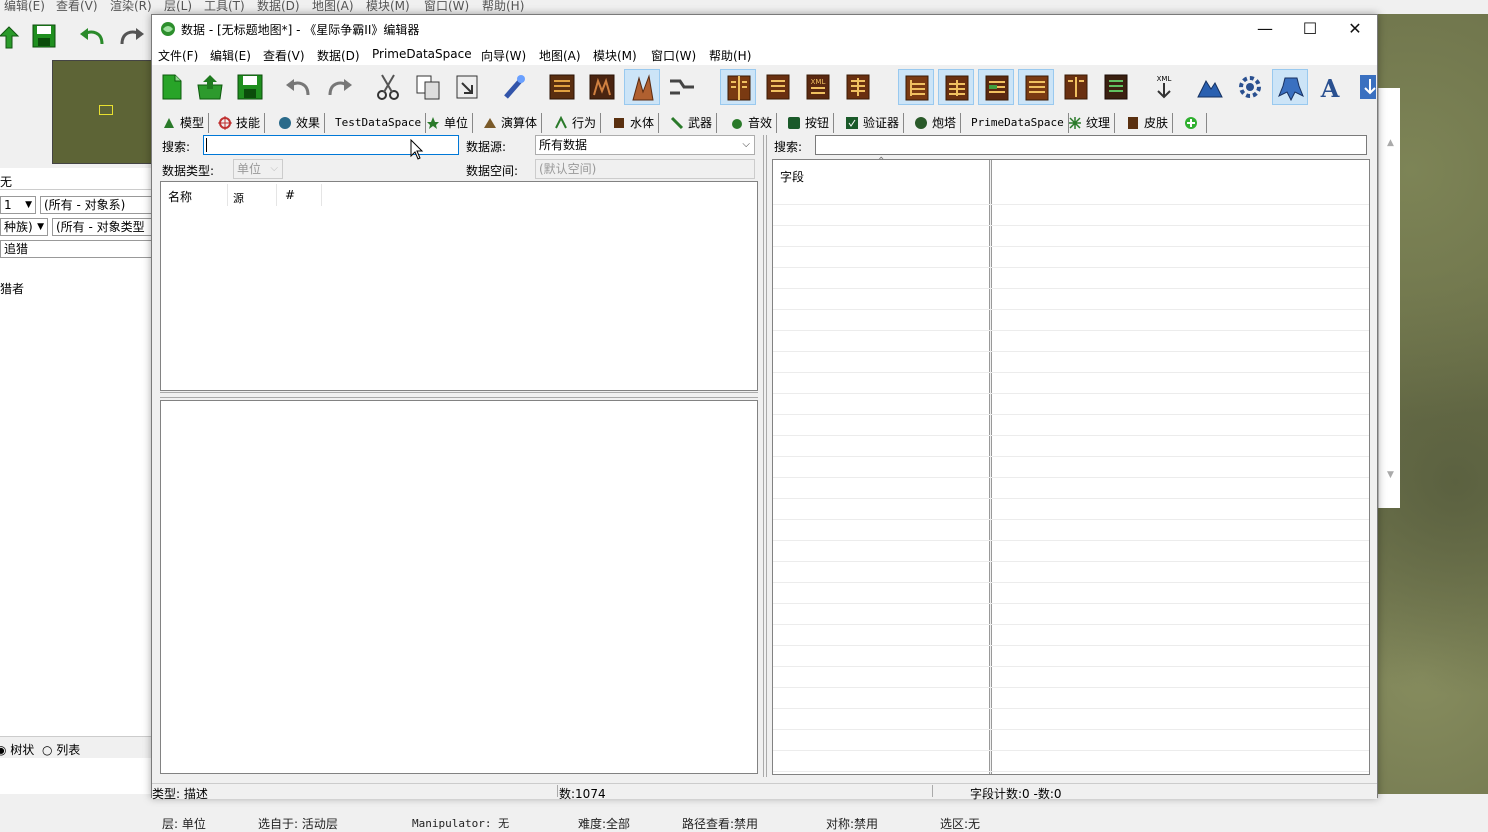 This screenshot has width=1488, height=832. Describe the element at coordinates (514, 87) in the screenshot. I see `wizard-button` at that location.